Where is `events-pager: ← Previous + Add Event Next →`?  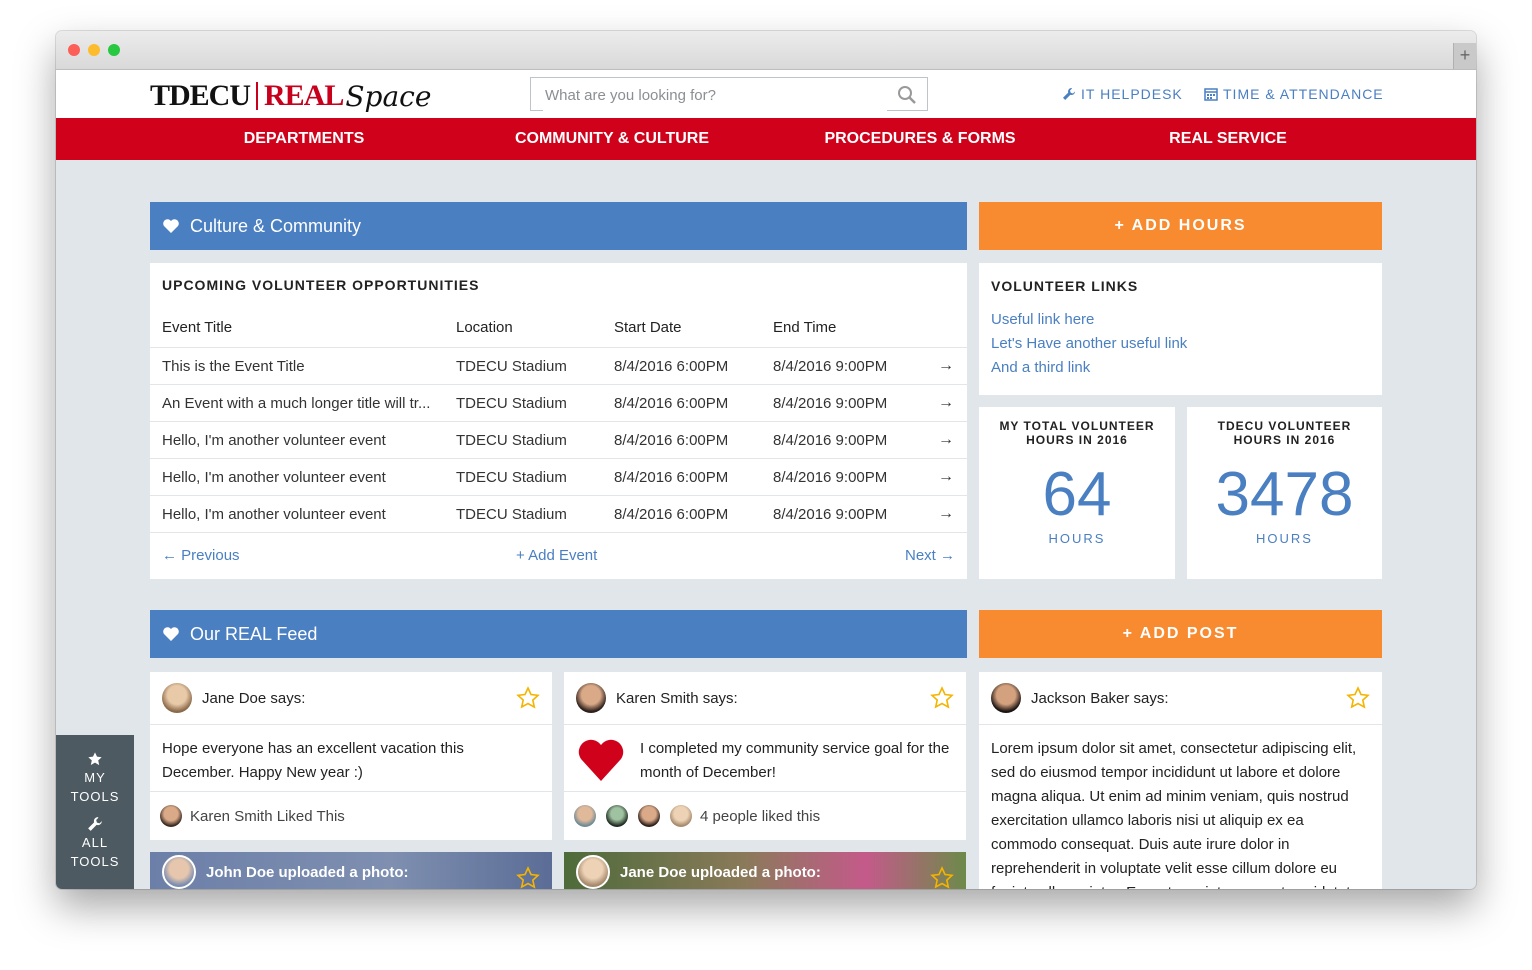
events-pager: ← Previous + Add Event Next → is located at coordinates (558, 552).